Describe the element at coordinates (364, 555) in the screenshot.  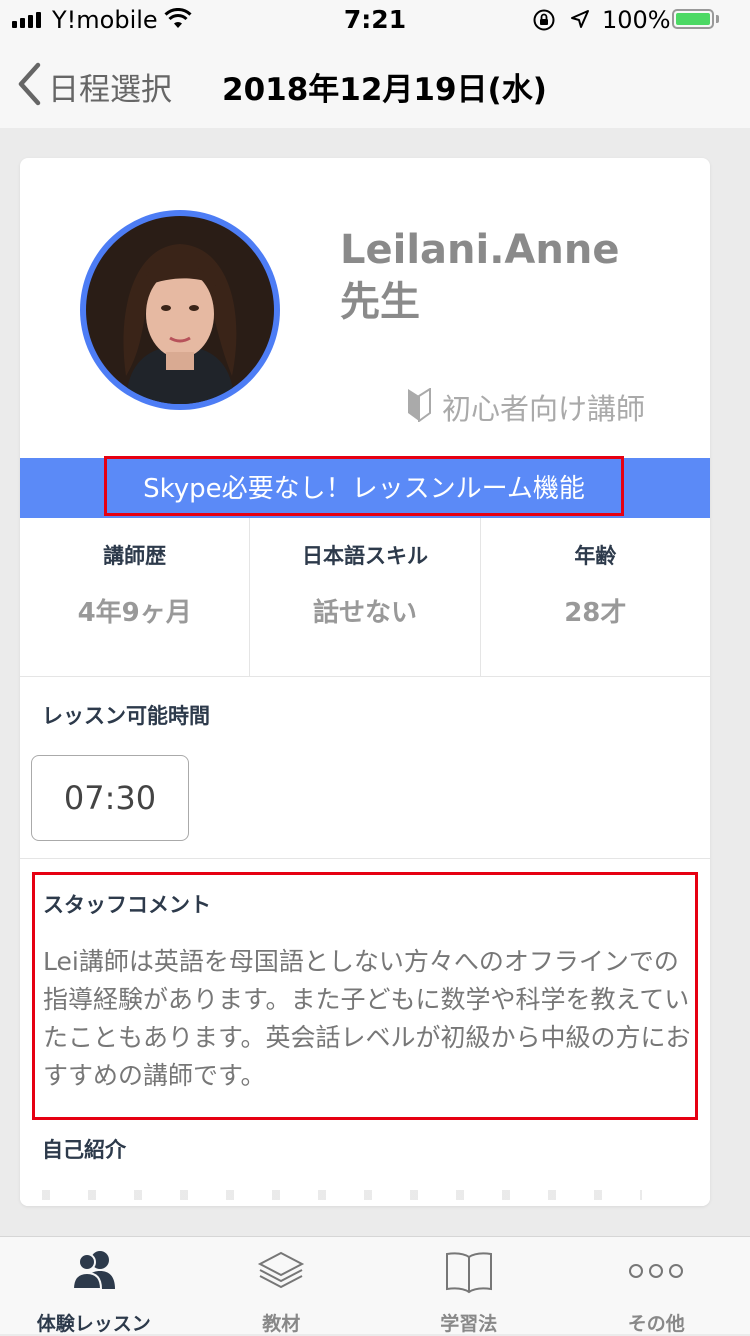
I see `stat-label: 日本語スキル` at that location.